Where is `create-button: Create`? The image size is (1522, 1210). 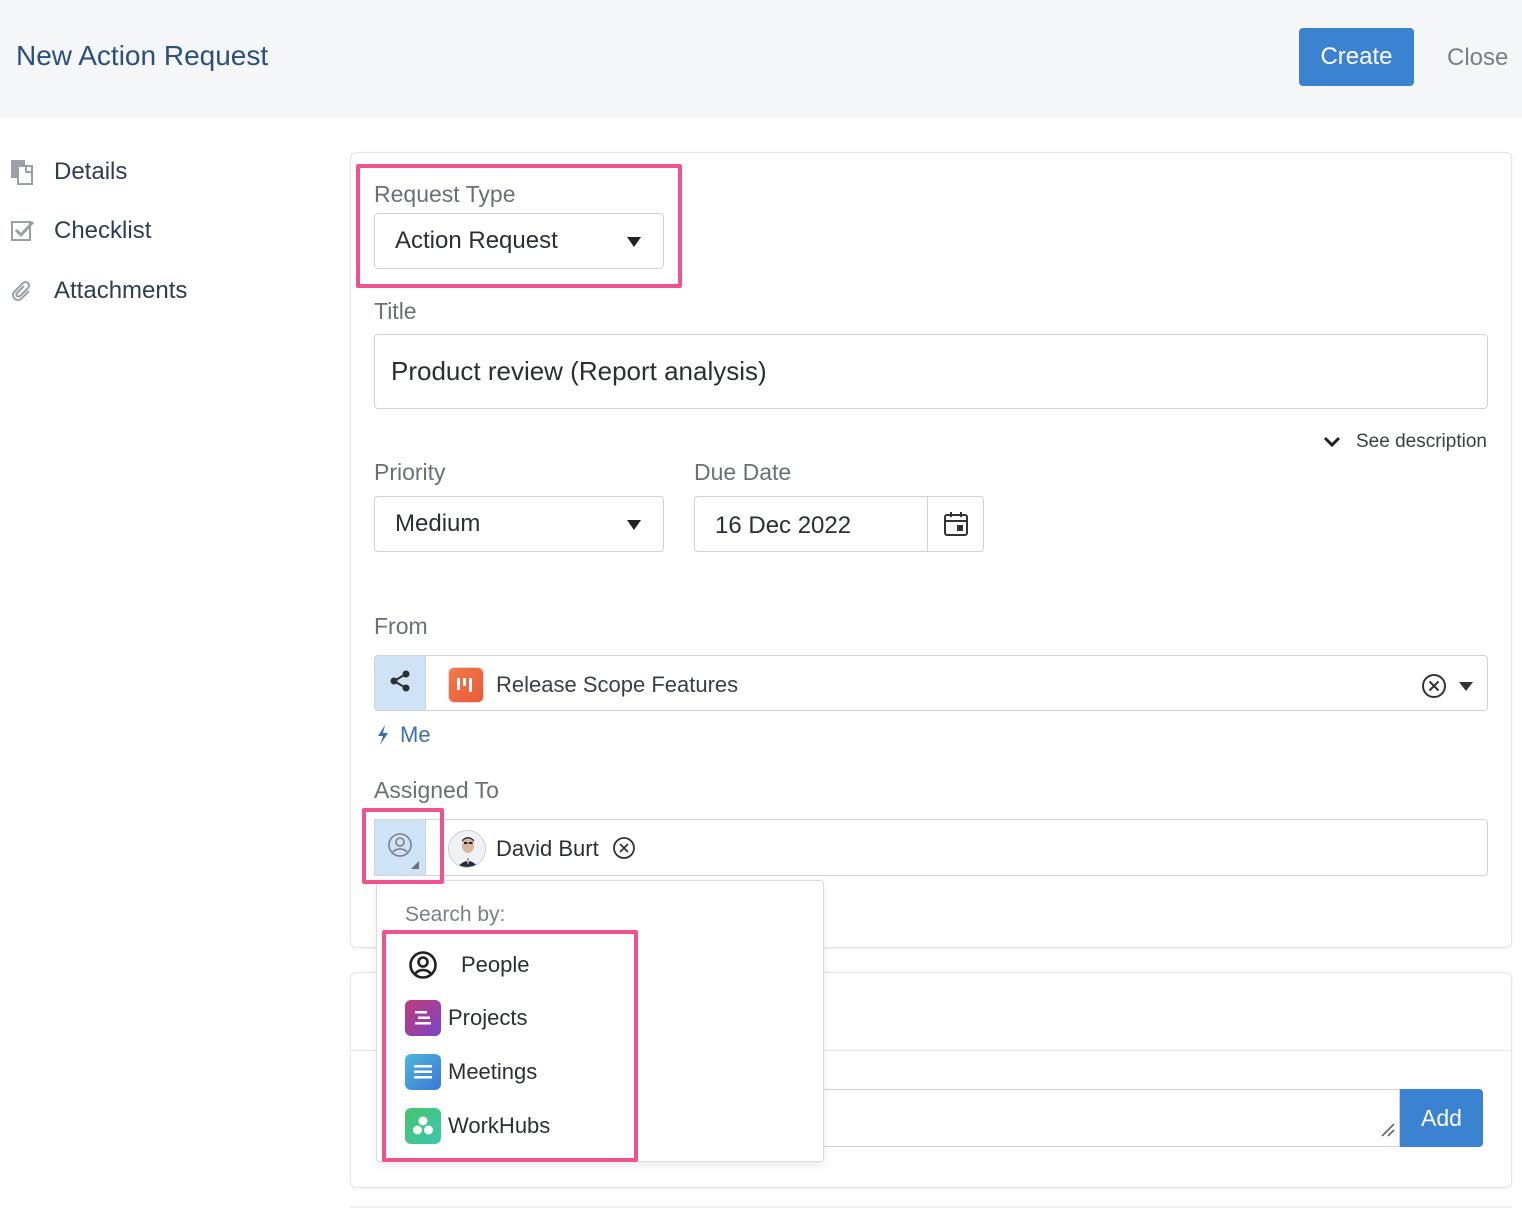
create-button: Create is located at coordinates (1356, 57).